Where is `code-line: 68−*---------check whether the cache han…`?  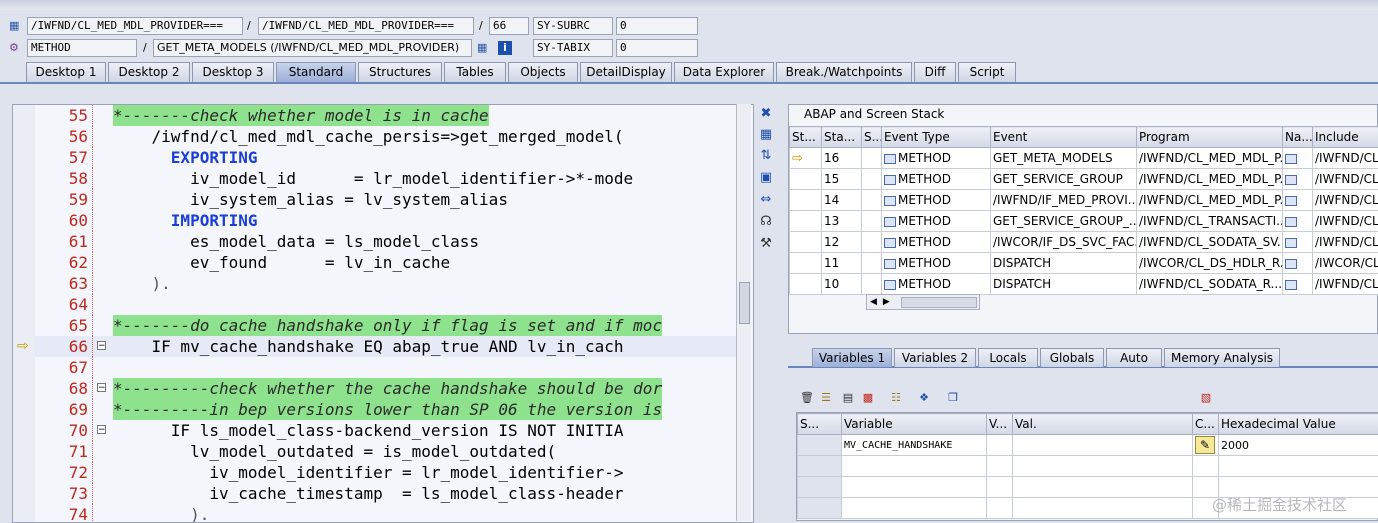
code-line: 68−*---------check whether the cache han… is located at coordinates (375, 388).